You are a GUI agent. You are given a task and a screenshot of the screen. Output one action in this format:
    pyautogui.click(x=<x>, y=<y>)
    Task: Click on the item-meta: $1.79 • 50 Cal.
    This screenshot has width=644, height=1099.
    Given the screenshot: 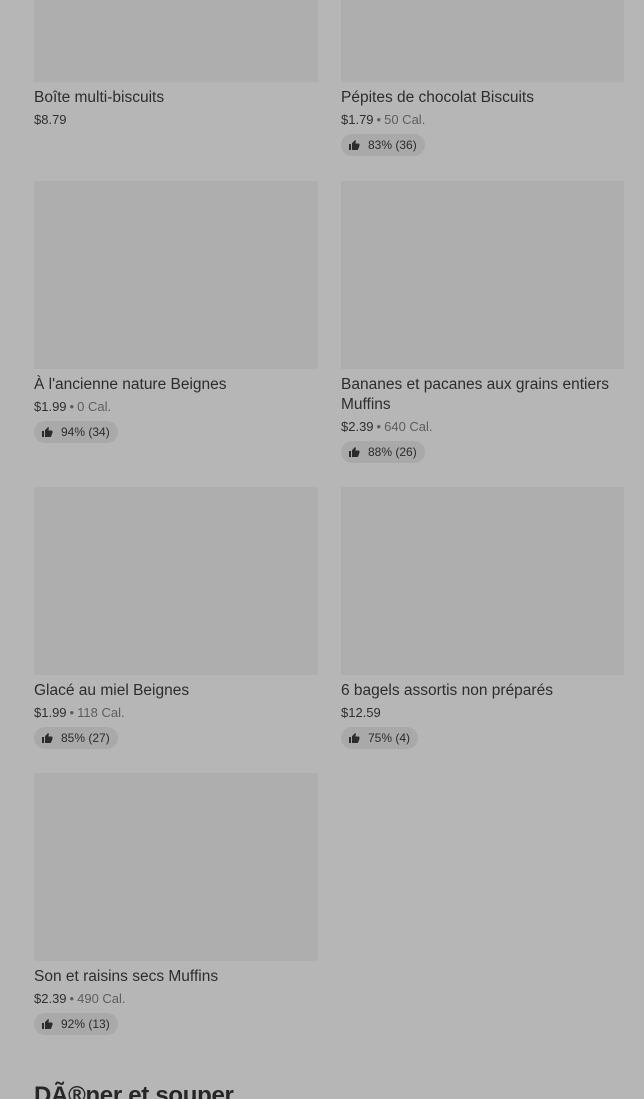 What is the action you would take?
    pyautogui.click(x=482, y=119)
    